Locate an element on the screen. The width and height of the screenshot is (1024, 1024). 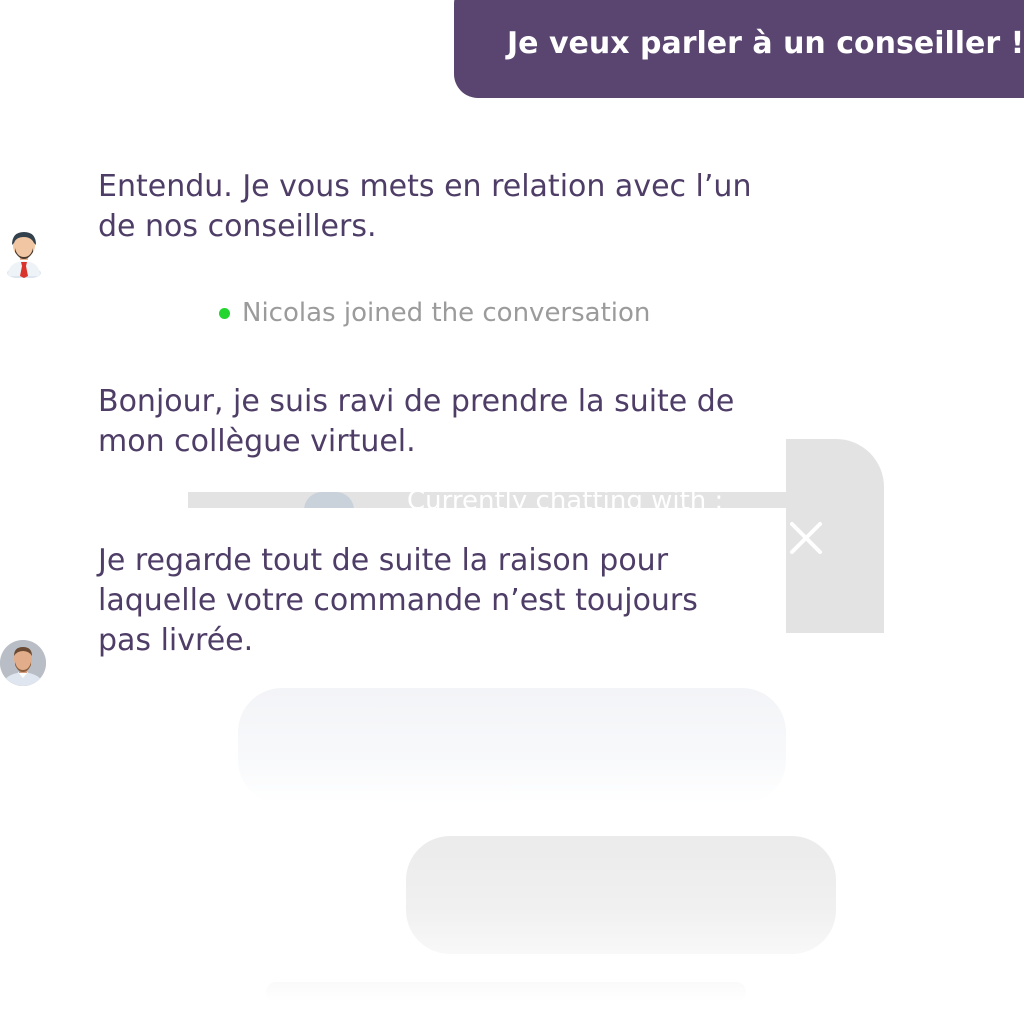
join-notice: Nicolas joined the conversation is located at coordinates (434, 313).